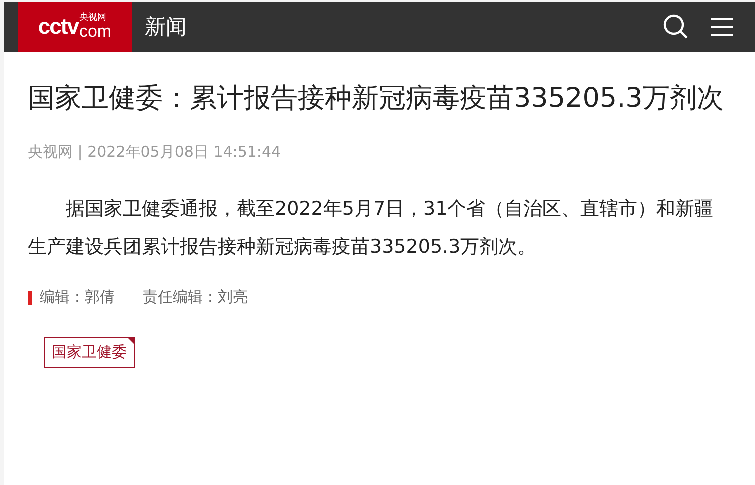  Describe the element at coordinates (166, 27) in the screenshot. I see `section-title: 新闻` at that location.